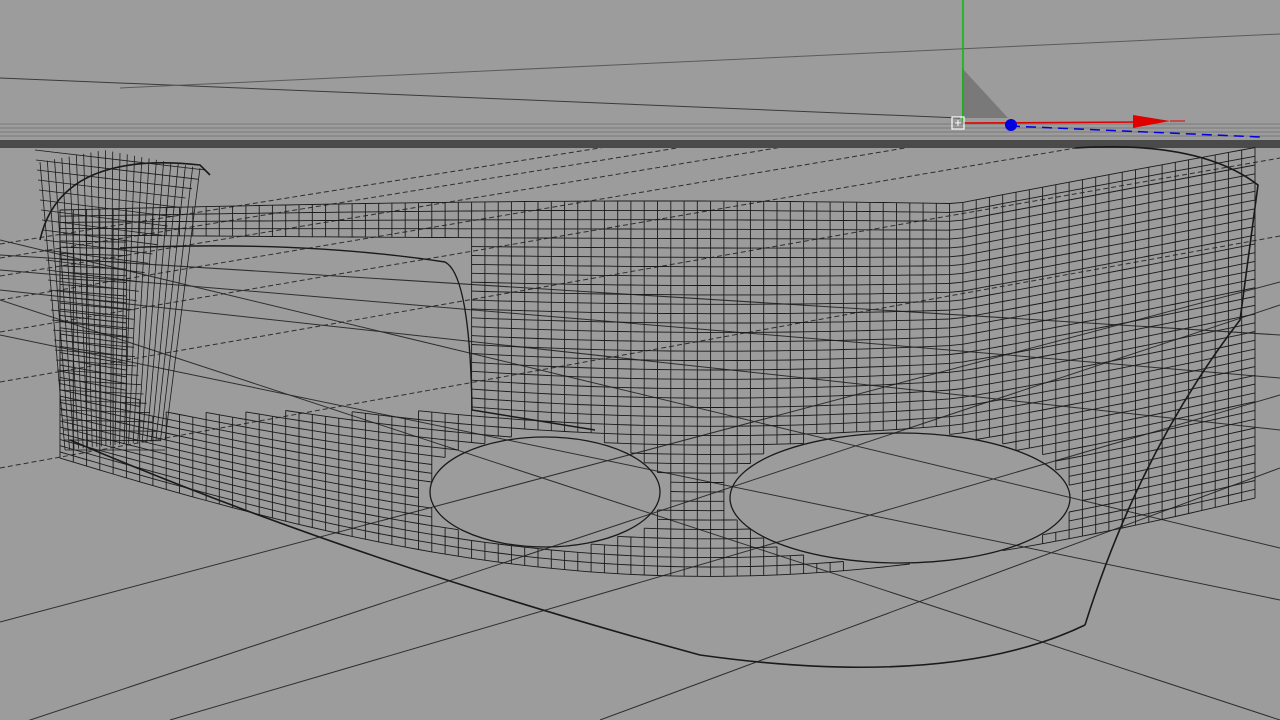 The width and height of the screenshot is (1280, 720). I want to click on manipulator-pivot-dot, so click(1011, 125).